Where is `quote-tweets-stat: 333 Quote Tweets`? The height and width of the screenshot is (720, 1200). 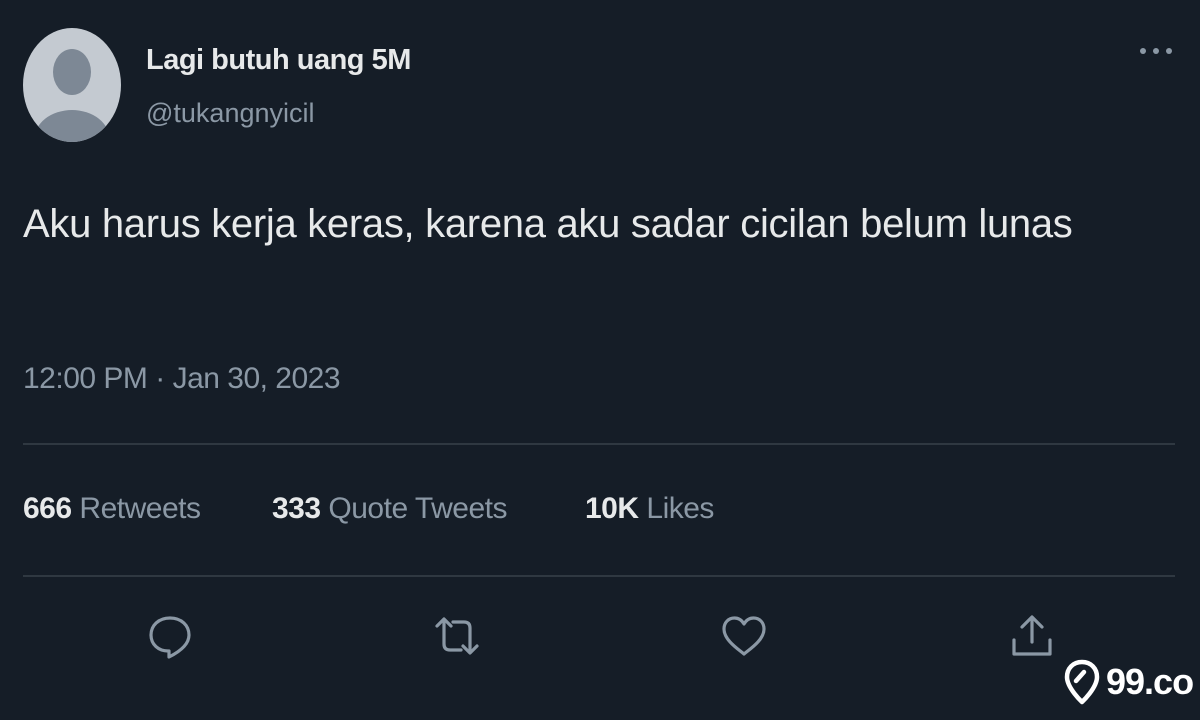 quote-tweets-stat: 333 Quote Tweets is located at coordinates (389, 509).